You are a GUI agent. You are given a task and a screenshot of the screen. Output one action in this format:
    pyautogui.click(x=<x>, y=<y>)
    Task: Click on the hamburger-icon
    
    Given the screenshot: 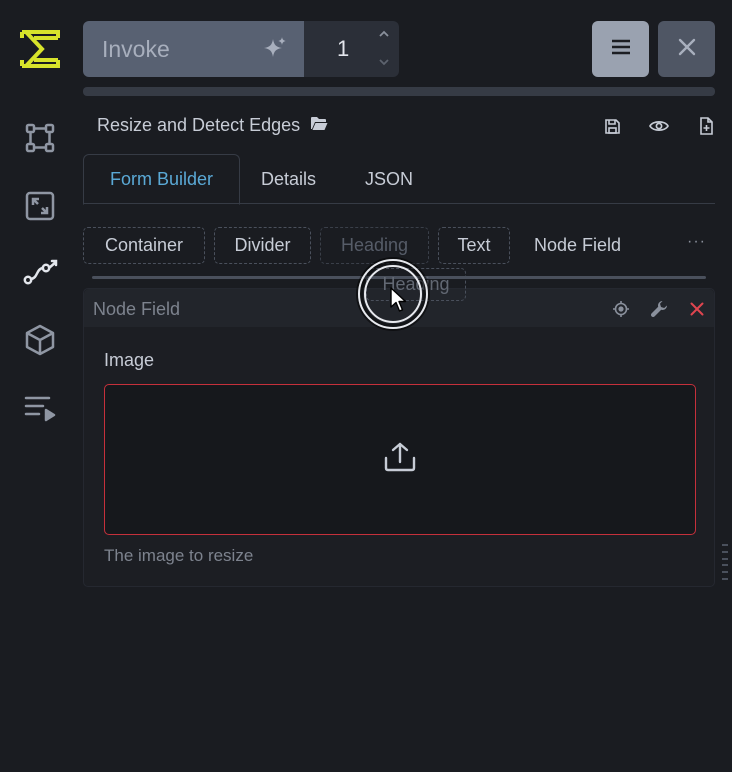 What is the action you would take?
    pyautogui.click(x=621, y=49)
    